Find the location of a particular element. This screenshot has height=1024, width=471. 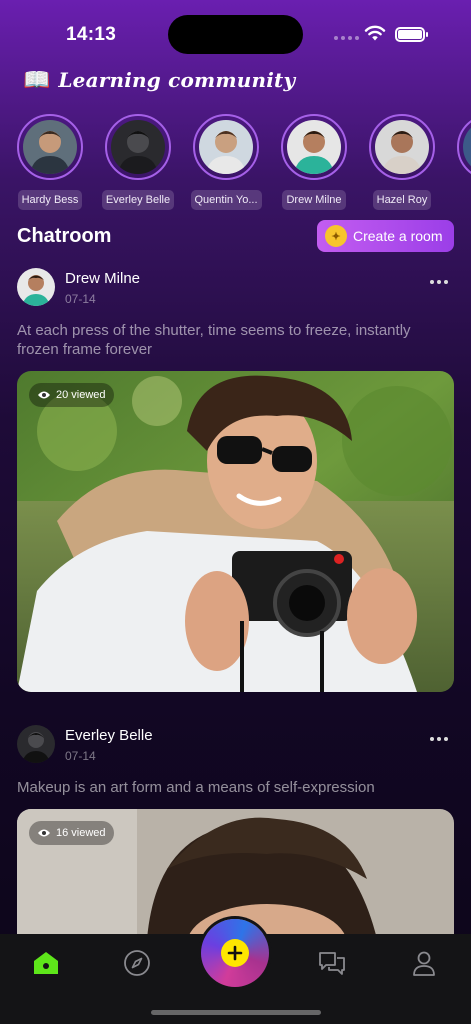

story-item: Everley Belle is located at coordinates (138, 162).